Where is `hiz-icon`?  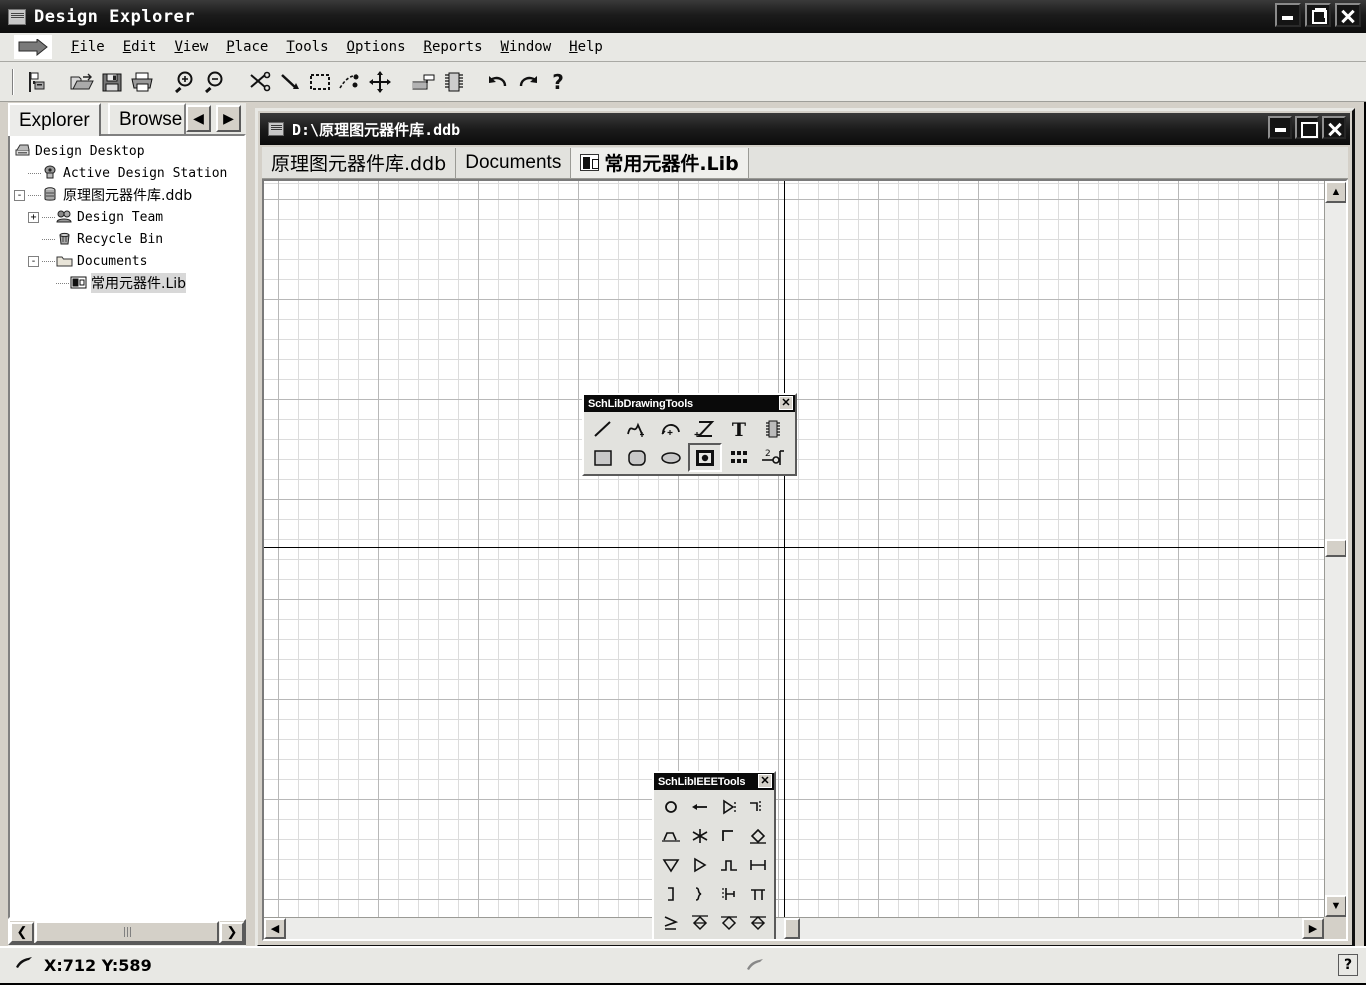
hiz-icon is located at coordinates (670, 864).